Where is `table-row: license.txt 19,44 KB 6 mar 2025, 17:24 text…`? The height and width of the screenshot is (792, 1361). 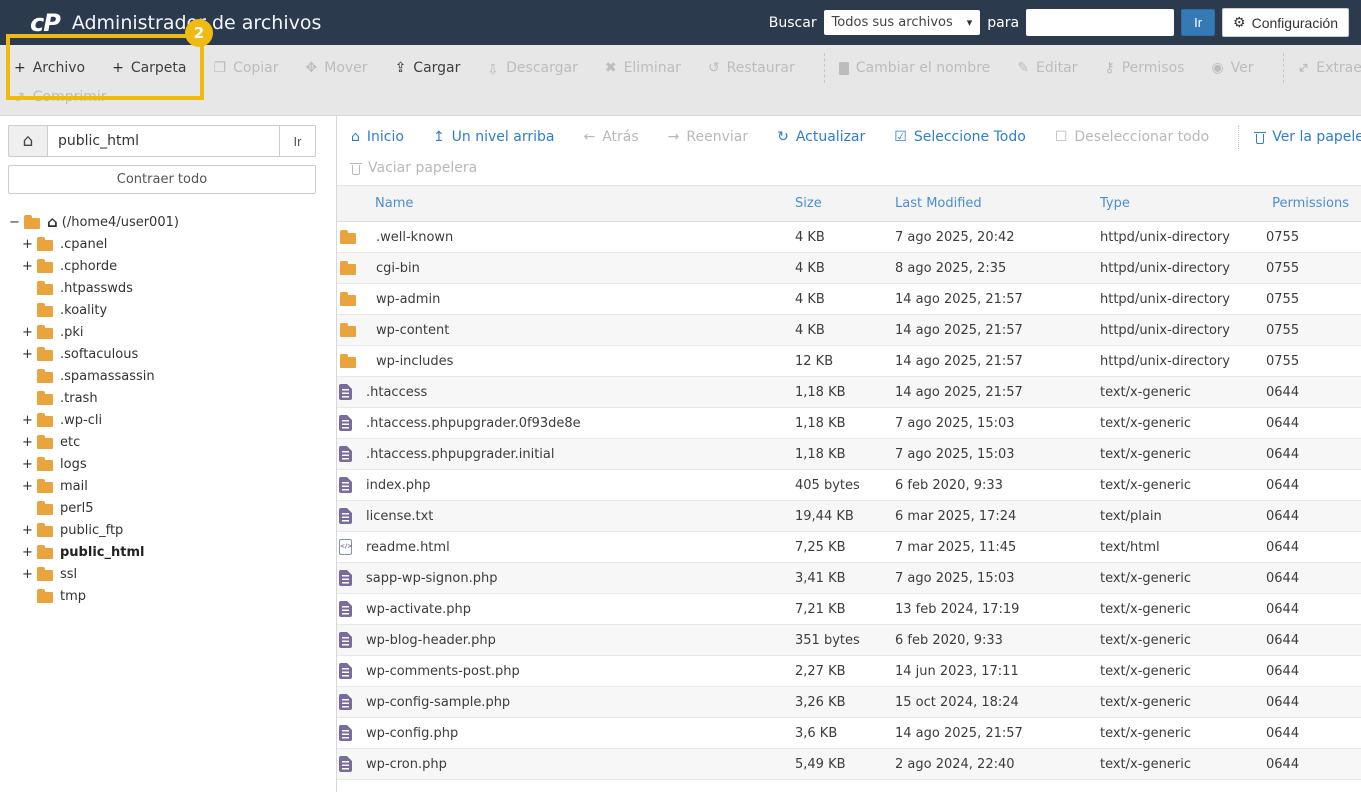
table-row: license.txt 19,44 KB 6 mar 2025, 17:24 text… is located at coordinates (849, 516).